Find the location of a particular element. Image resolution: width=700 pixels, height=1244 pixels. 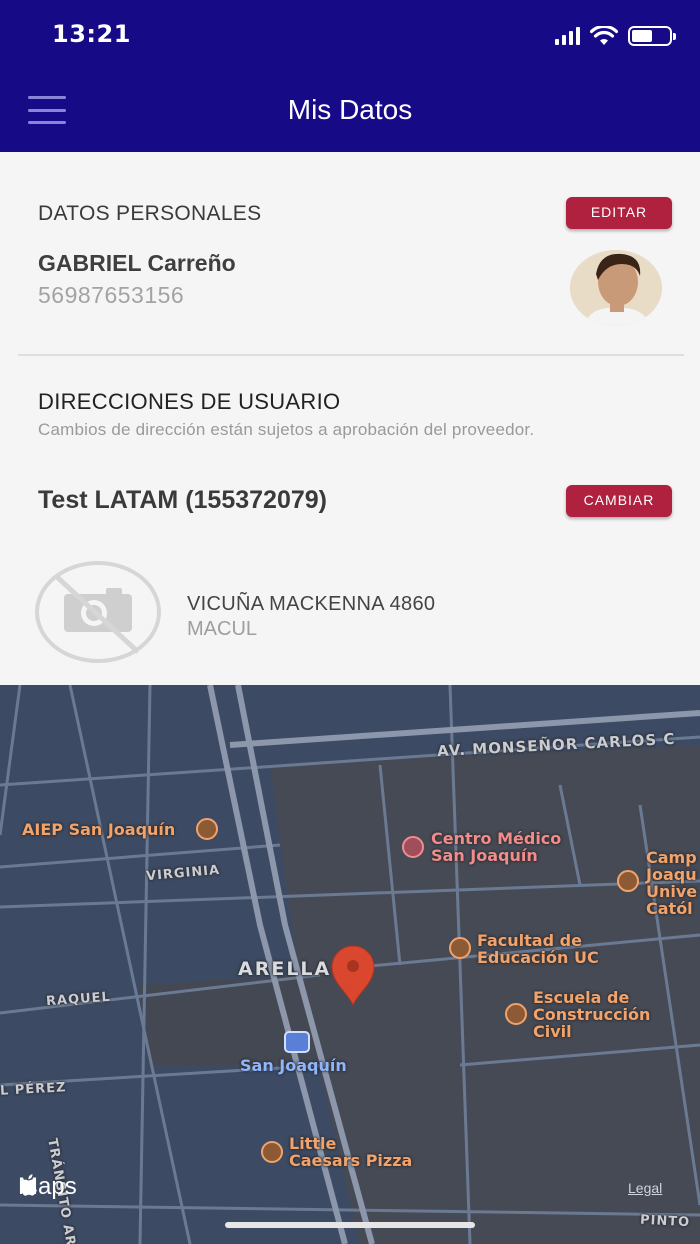

home-indicator is located at coordinates (350, 1225).